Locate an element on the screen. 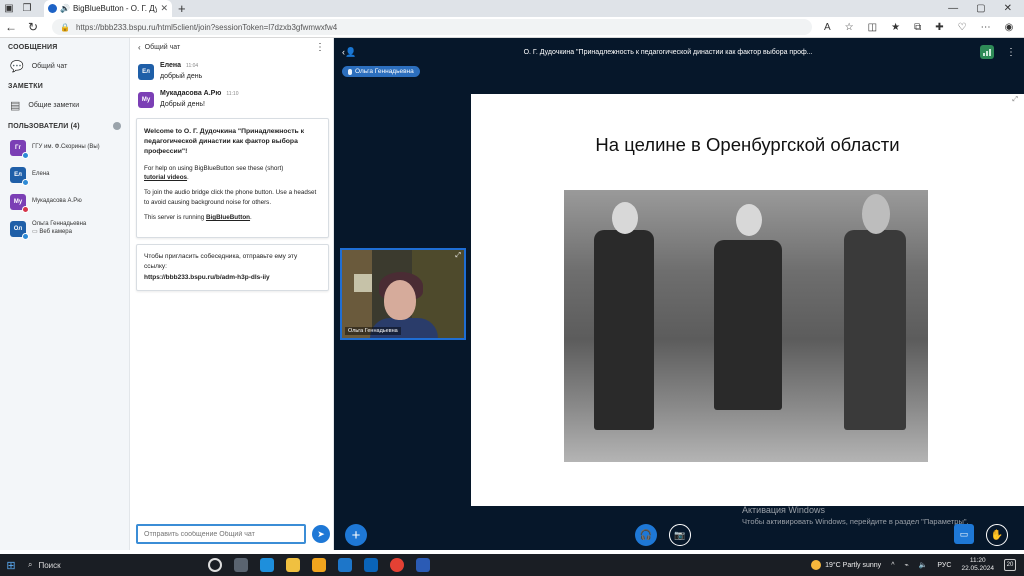  user-list-item: Ел Елена is located at coordinates (64, 174).